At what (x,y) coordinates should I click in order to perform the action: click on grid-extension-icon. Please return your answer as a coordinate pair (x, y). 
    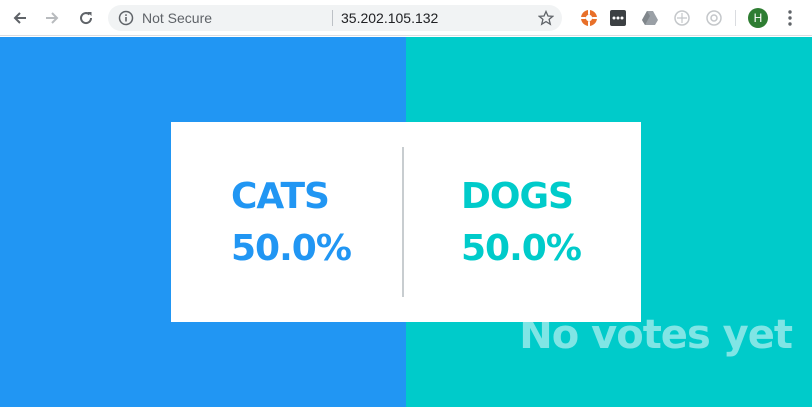
    Looking at the image, I should click on (682, 18).